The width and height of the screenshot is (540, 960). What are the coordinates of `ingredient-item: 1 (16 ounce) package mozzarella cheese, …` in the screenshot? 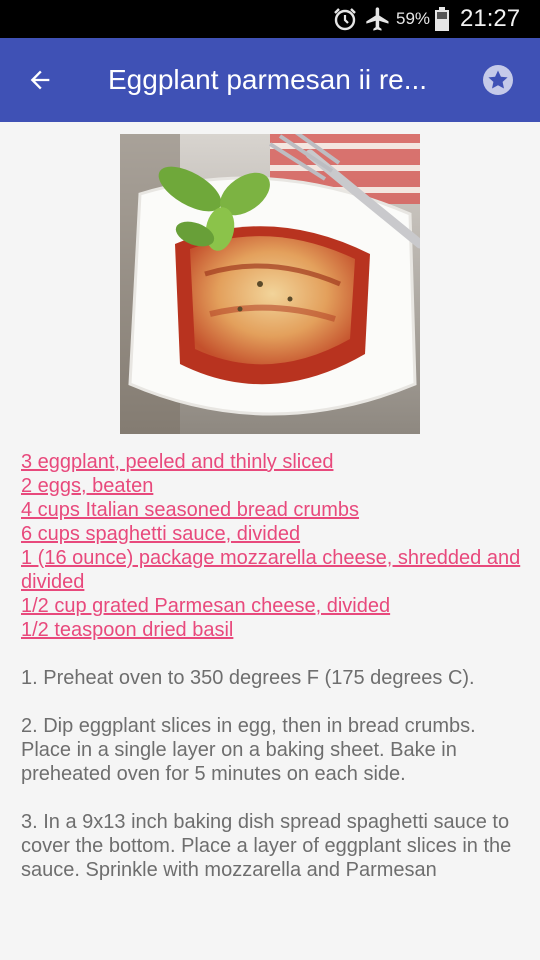 It's located at (273, 570).